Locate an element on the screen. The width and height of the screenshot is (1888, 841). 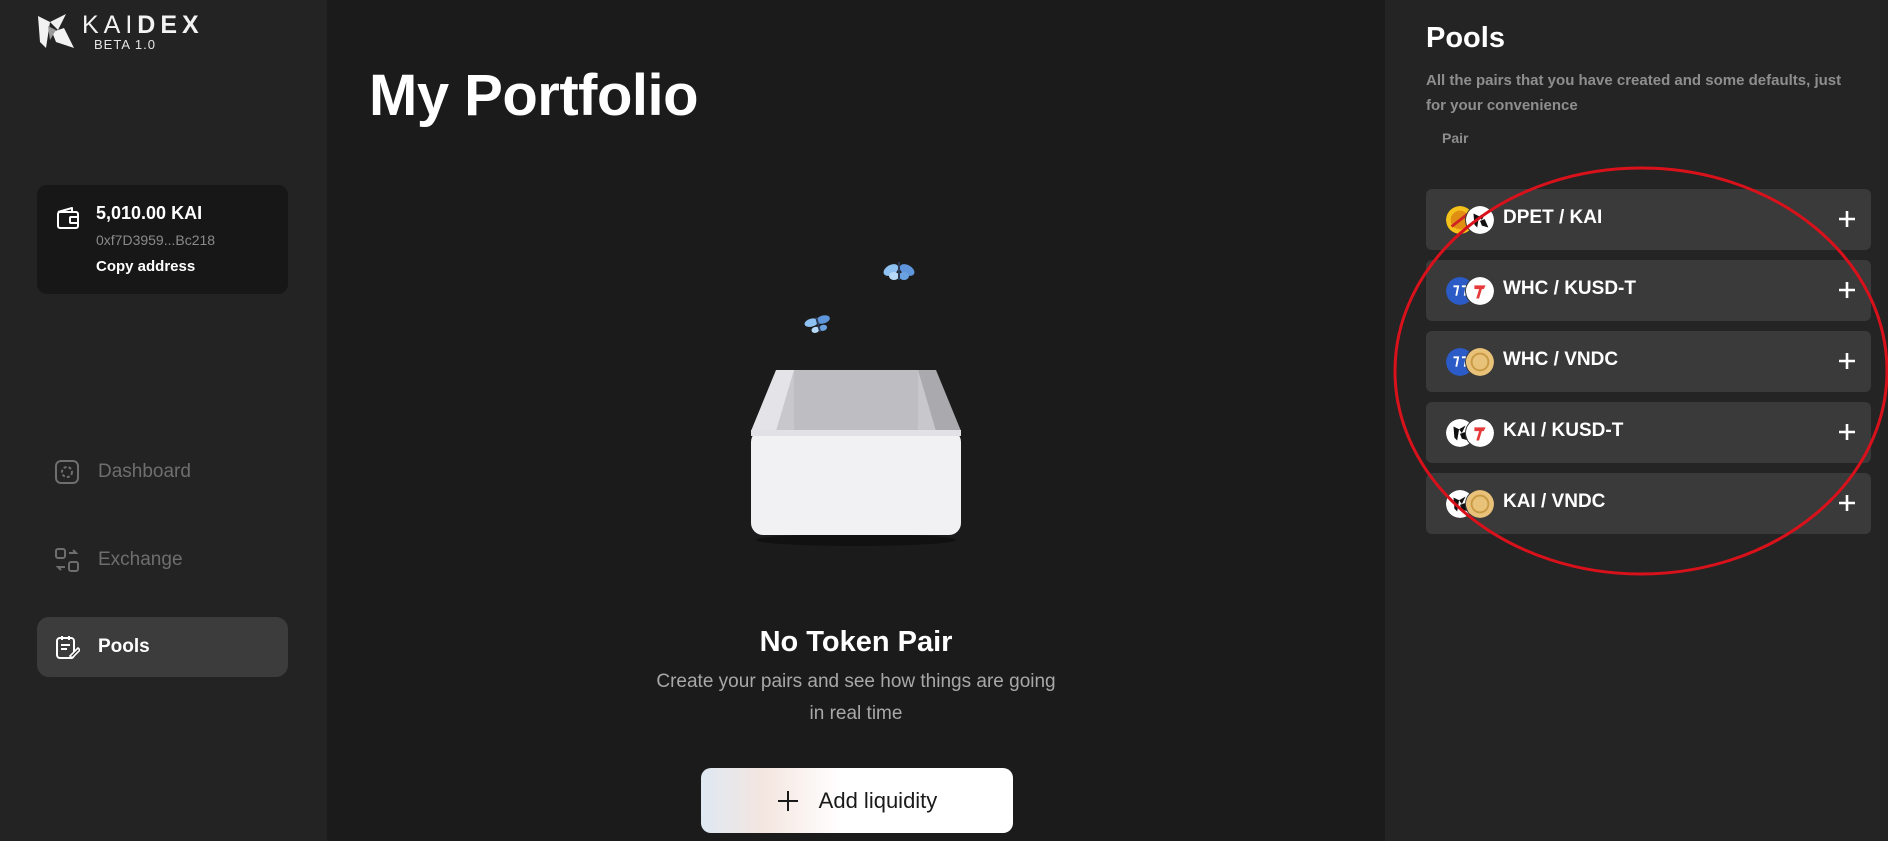
pair-label: DPET / KAI is located at coordinates (1553, 217).